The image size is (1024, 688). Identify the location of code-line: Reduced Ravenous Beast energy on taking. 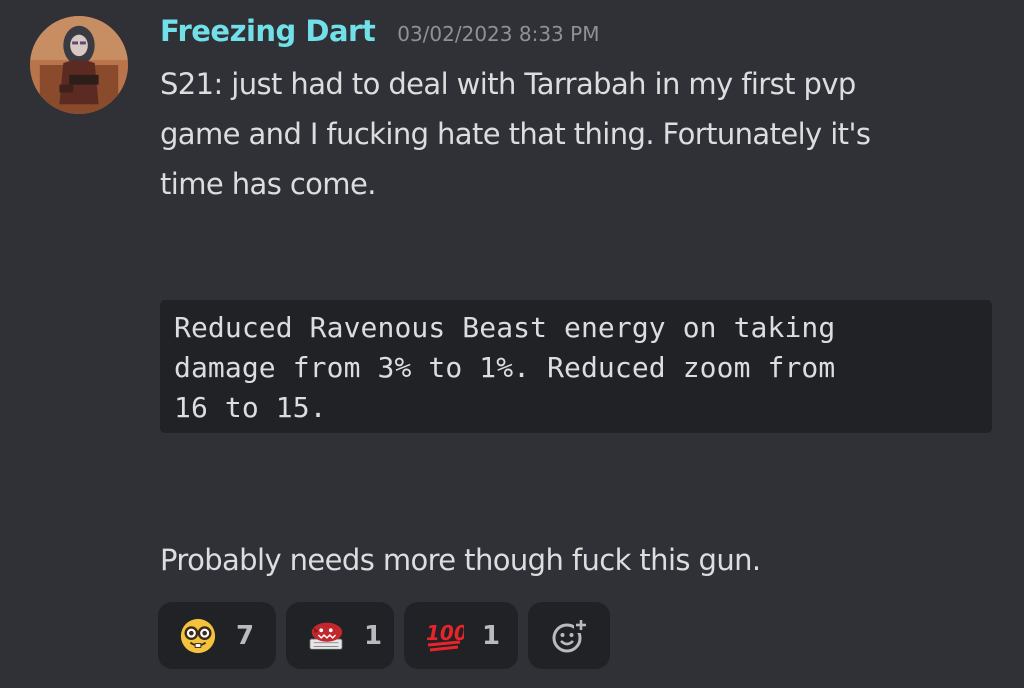
(505, 327).